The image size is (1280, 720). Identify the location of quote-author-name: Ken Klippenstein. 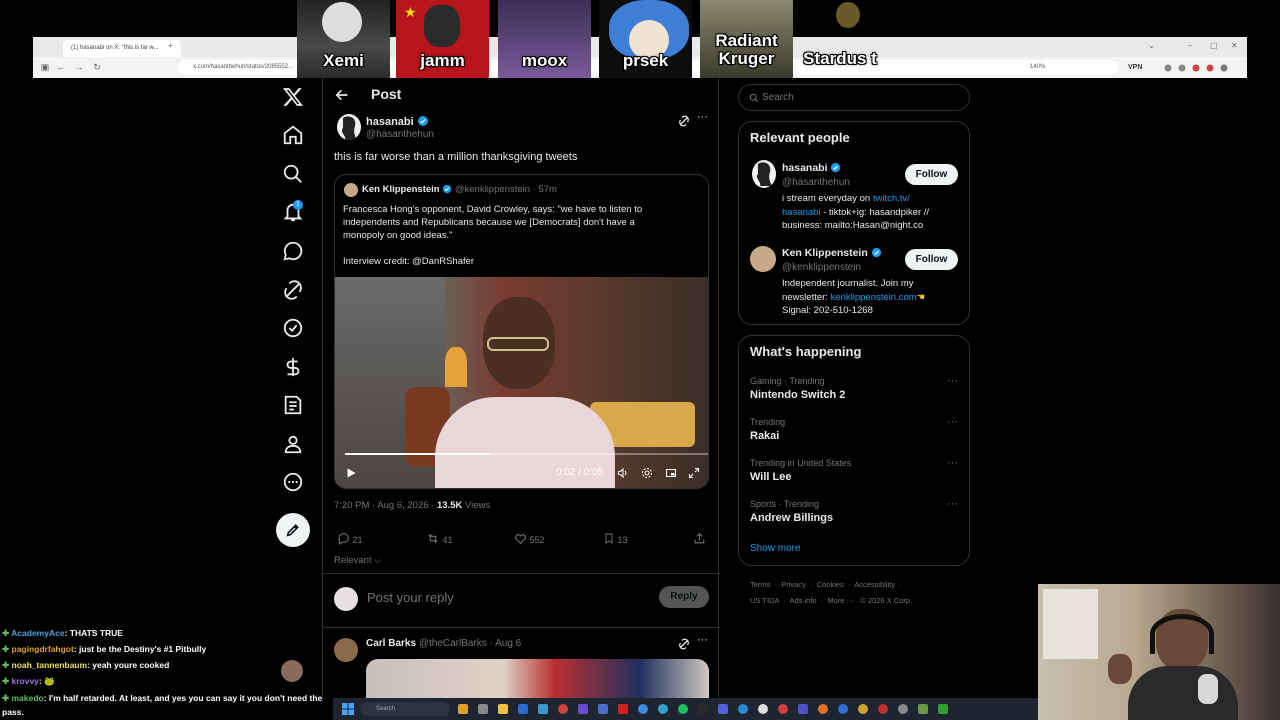
(401, 189).